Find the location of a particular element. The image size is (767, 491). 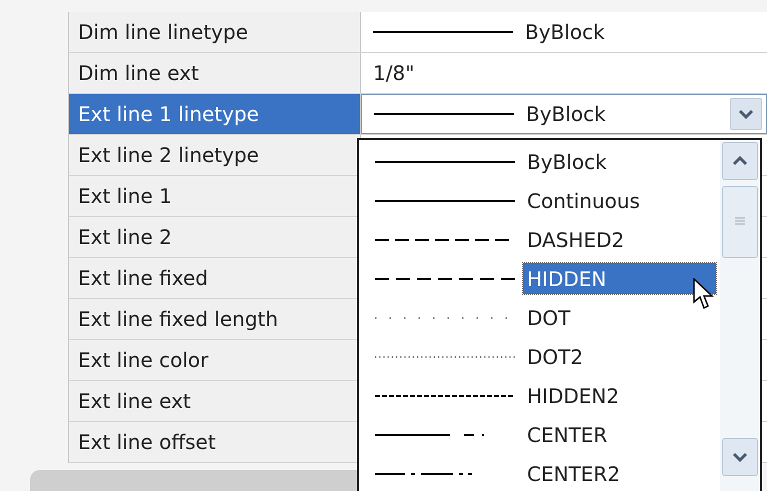

linetype-field: ByBlock is located at coordinates (564, 114).